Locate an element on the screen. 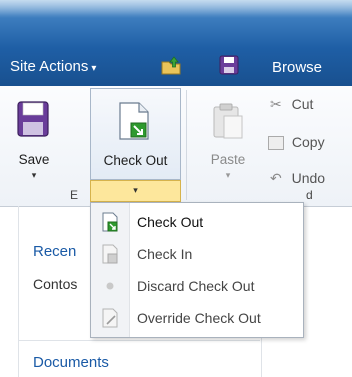  group-label-edit: E is located at coordinates (74, 195).